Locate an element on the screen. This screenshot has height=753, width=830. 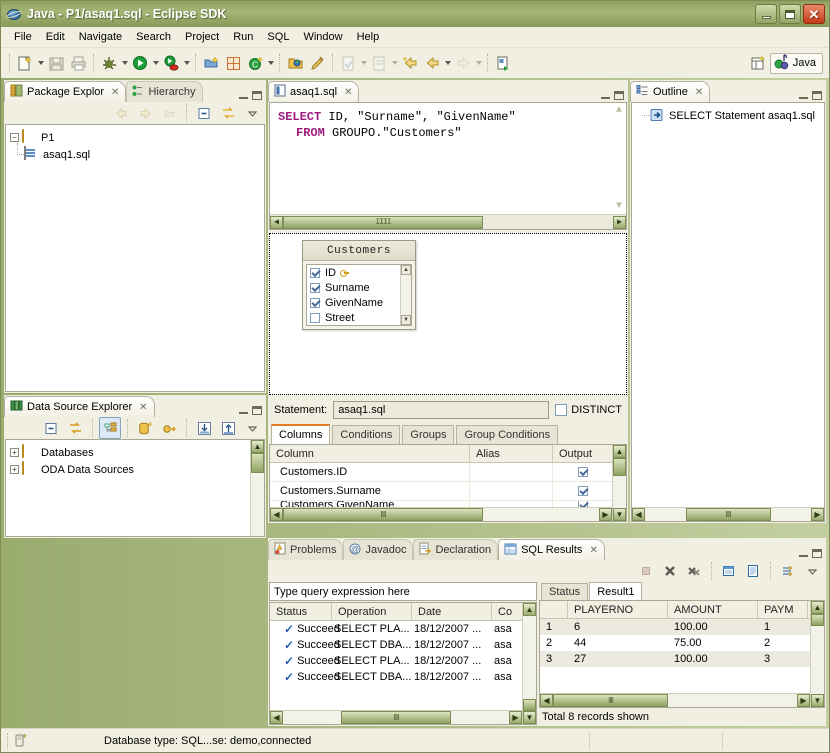
tab-problems: Problems is located at coordinates (306, 549).